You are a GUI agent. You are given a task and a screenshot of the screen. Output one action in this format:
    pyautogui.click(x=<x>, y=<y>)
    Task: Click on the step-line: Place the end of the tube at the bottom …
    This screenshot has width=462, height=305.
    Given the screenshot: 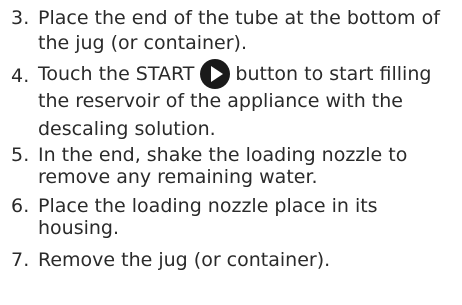 What is the action you would take?
    pyautogui.click(x=239, y=18)
    